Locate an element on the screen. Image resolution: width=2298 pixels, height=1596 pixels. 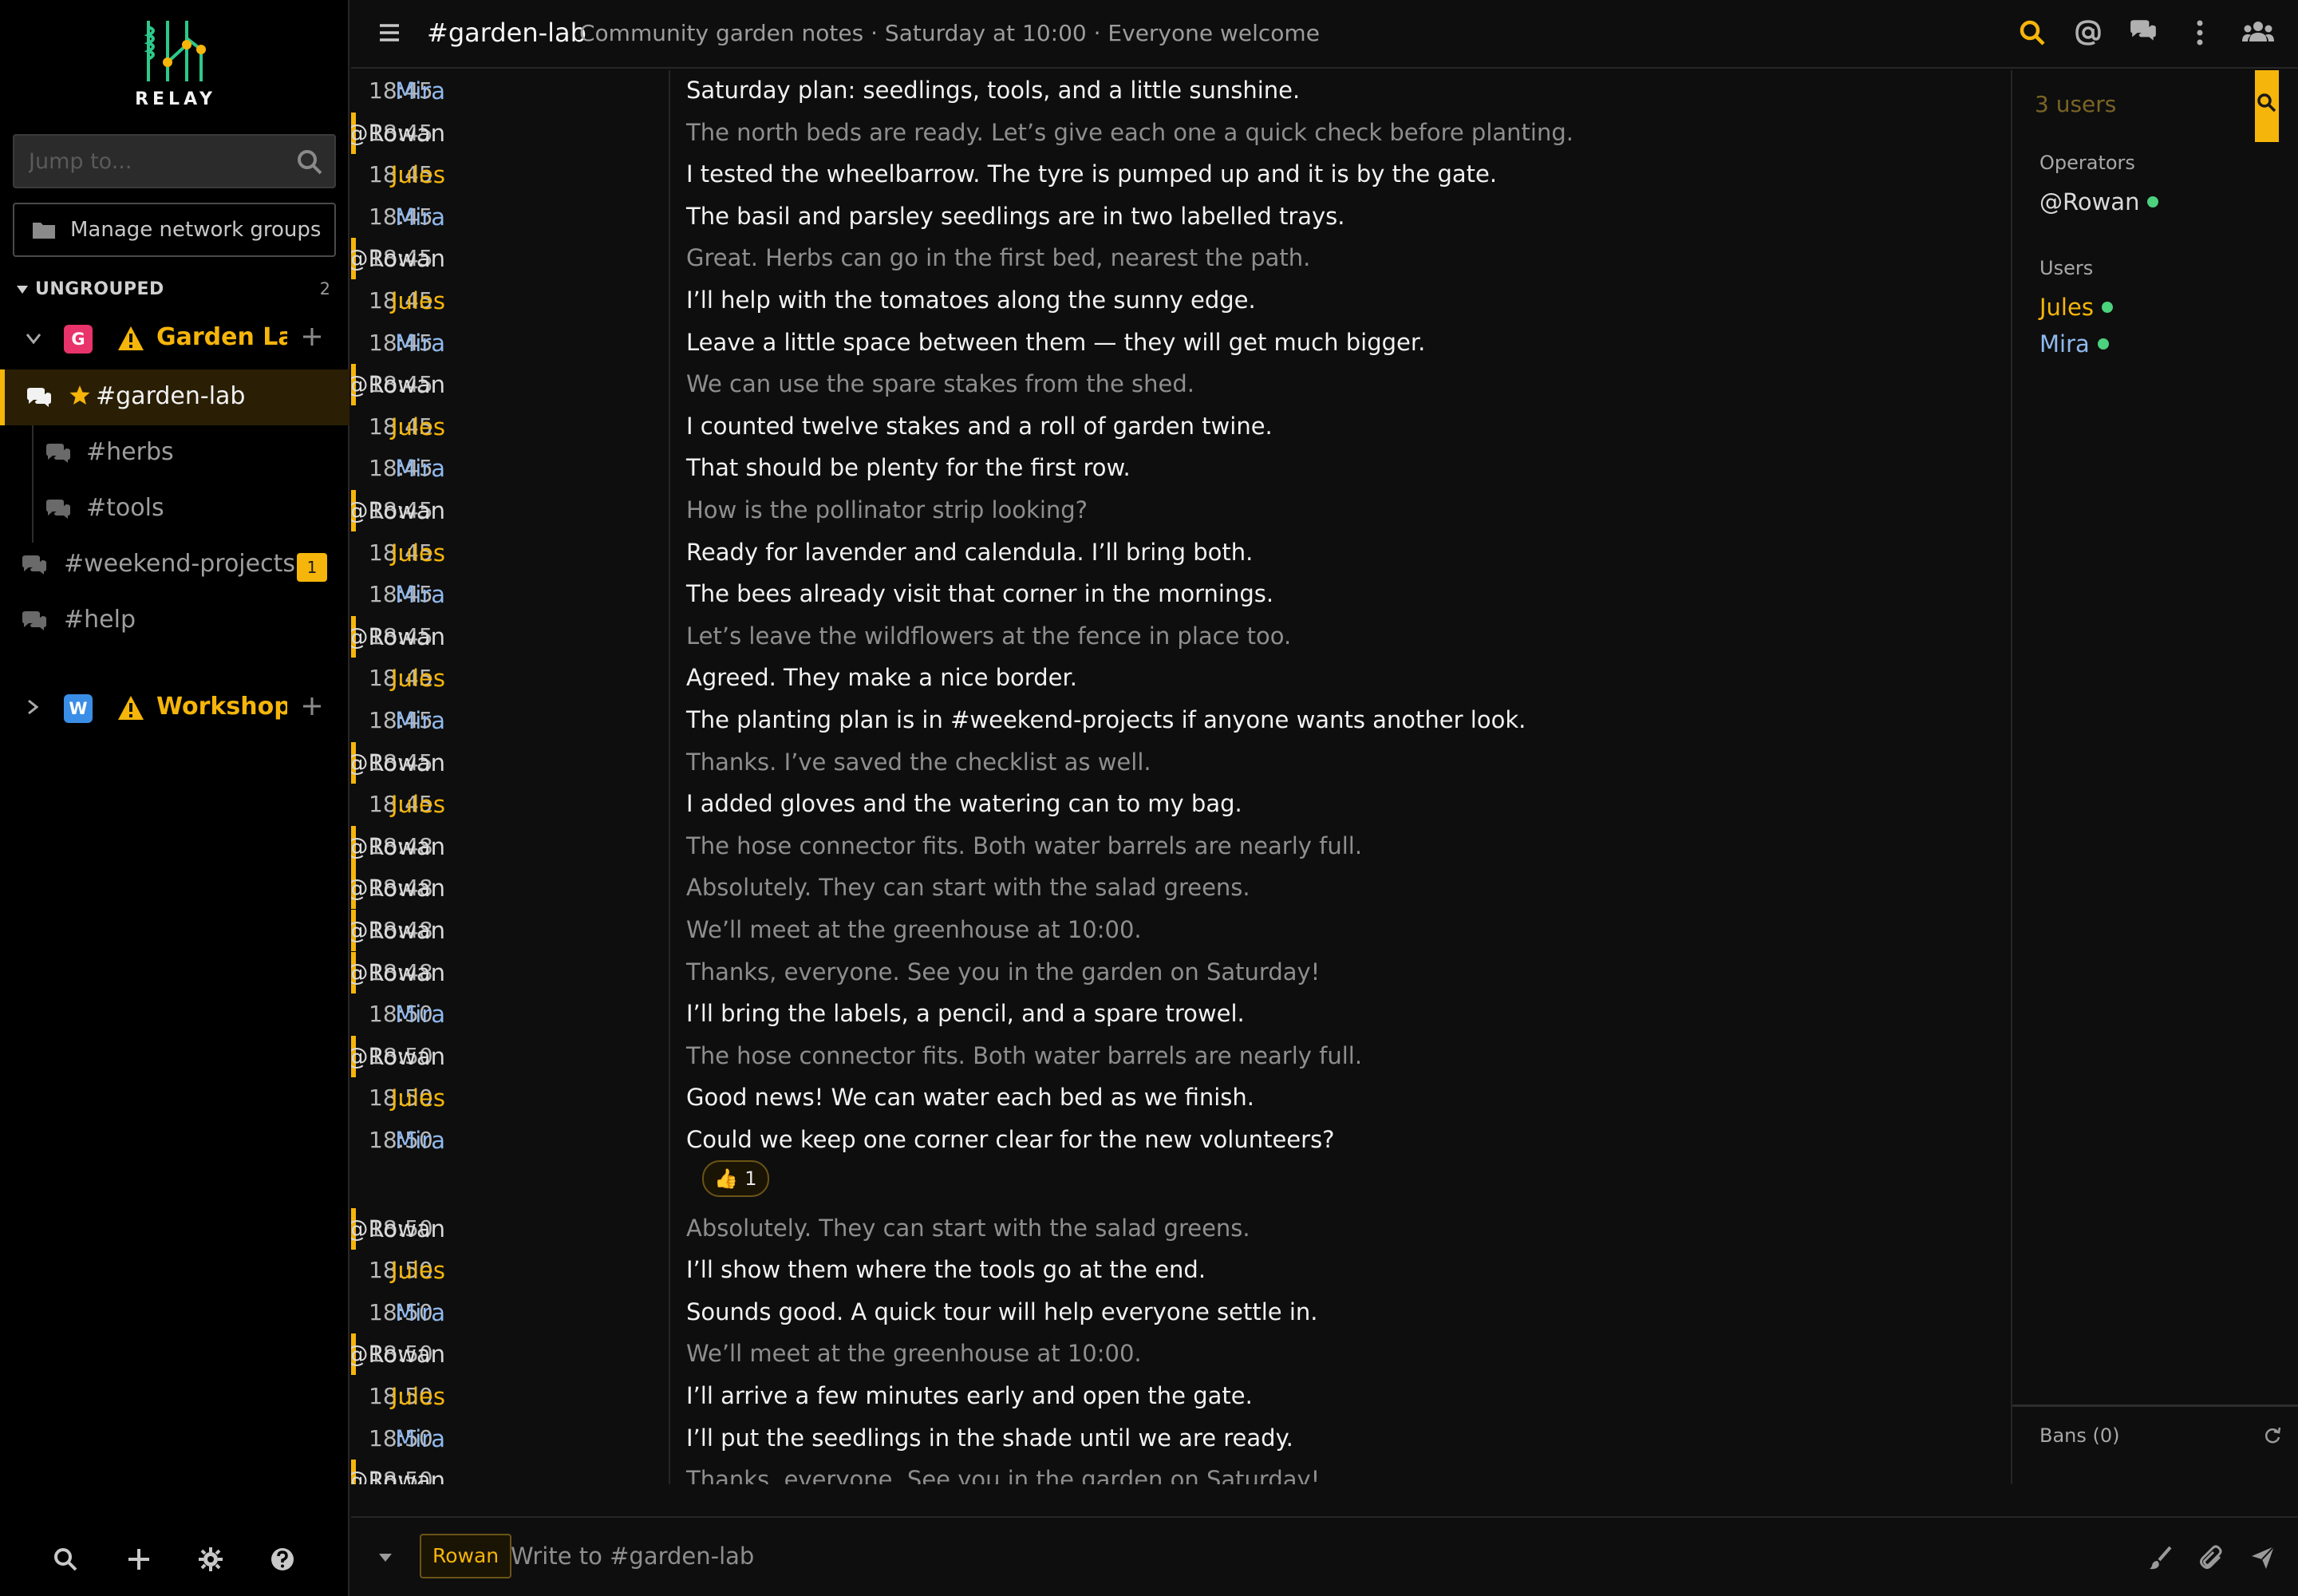
attach-icon is located at coordinates (2212, 1557).